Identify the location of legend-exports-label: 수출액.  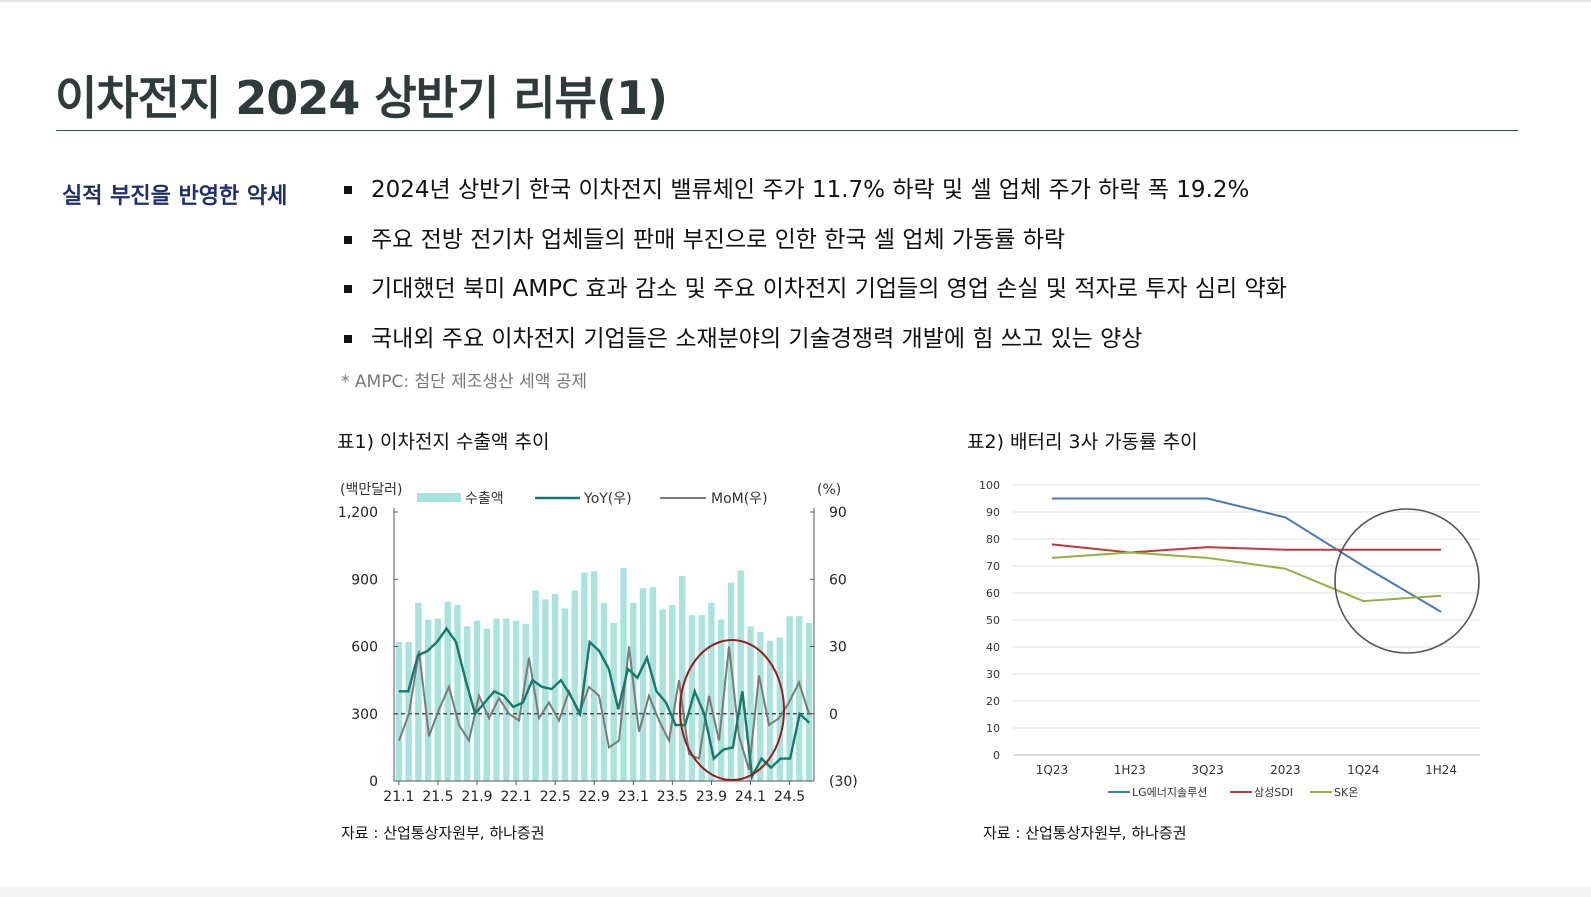
(484, 499).